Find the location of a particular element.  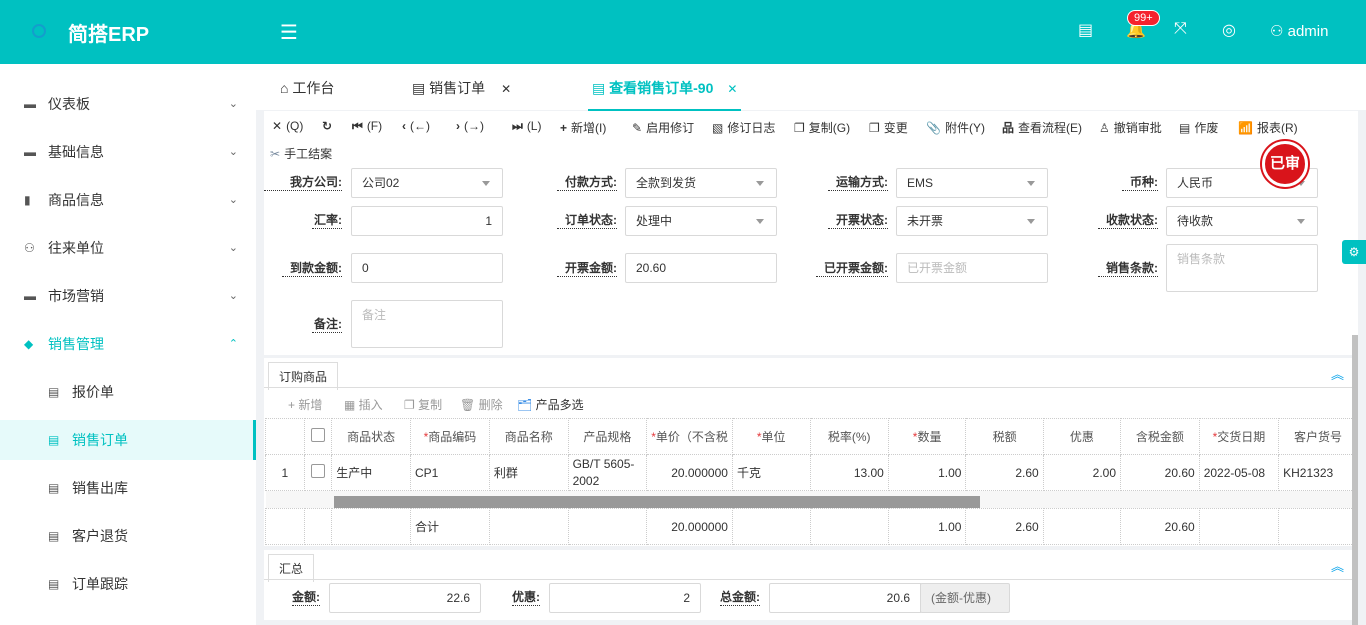

label: 客户退货 is located at coordinates (100, 536).